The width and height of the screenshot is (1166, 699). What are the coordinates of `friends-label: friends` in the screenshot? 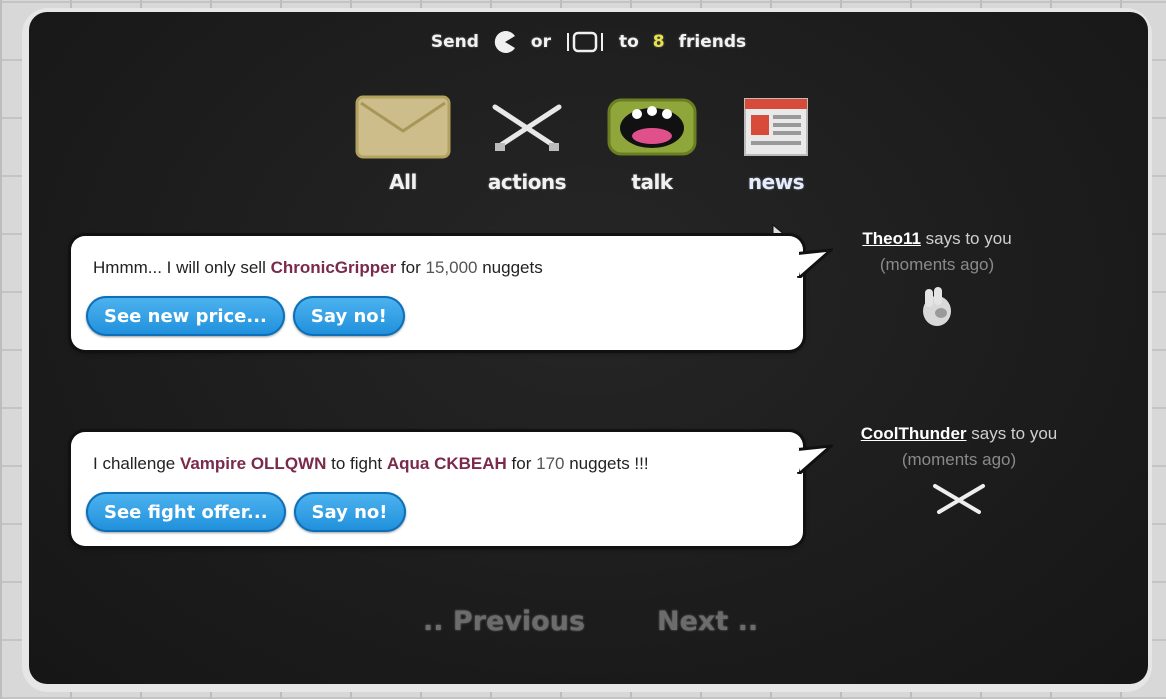 It's located at (712, 42).